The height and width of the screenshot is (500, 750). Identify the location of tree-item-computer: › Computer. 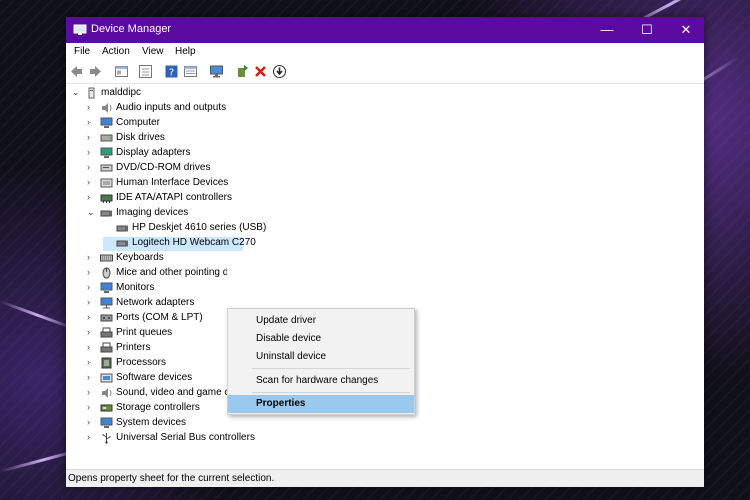
(217, 124).